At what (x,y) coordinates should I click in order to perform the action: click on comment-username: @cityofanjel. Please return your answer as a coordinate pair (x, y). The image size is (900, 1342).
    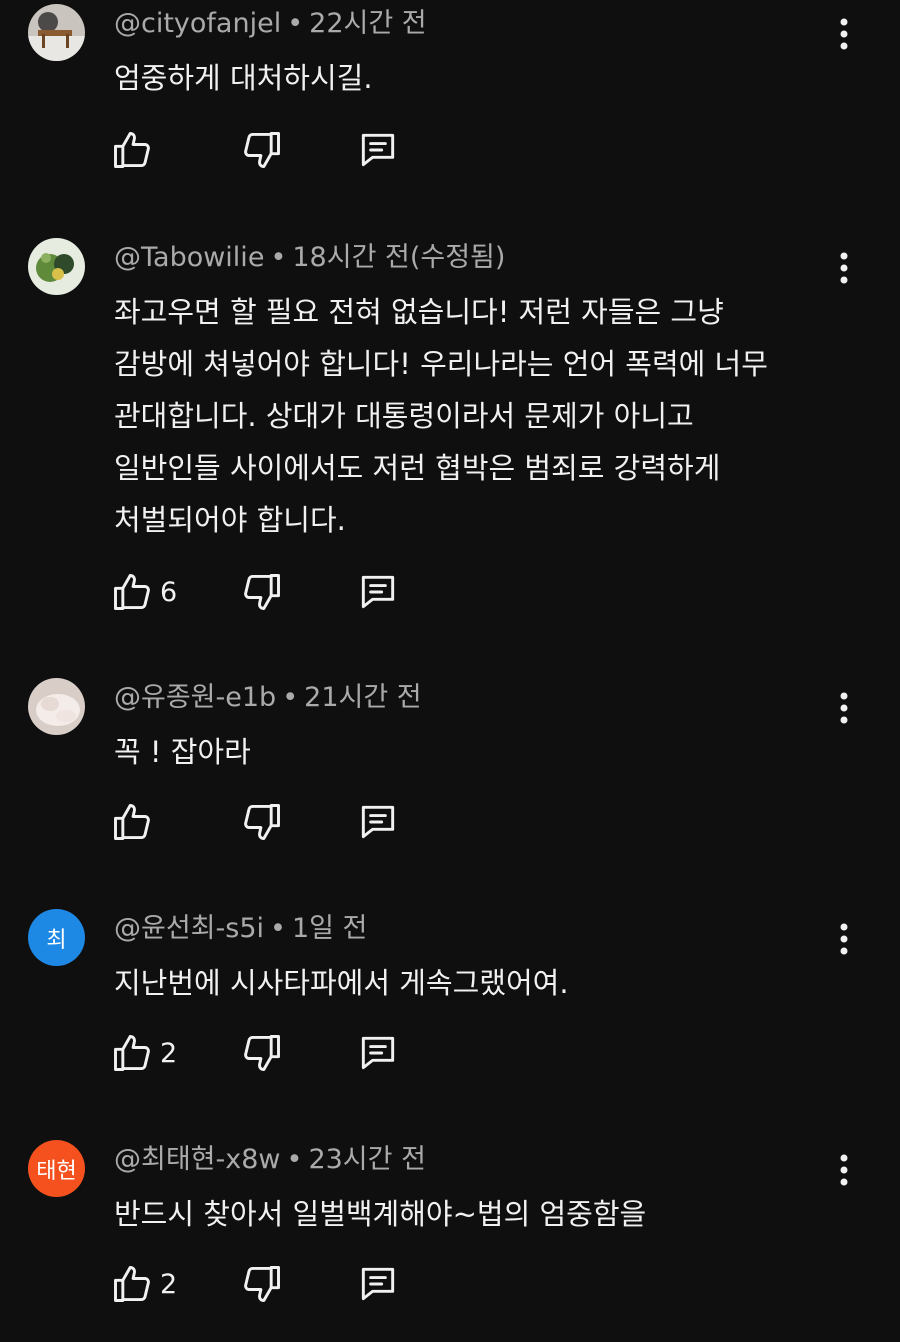
    Looking at the image, I should click on (197, 23).